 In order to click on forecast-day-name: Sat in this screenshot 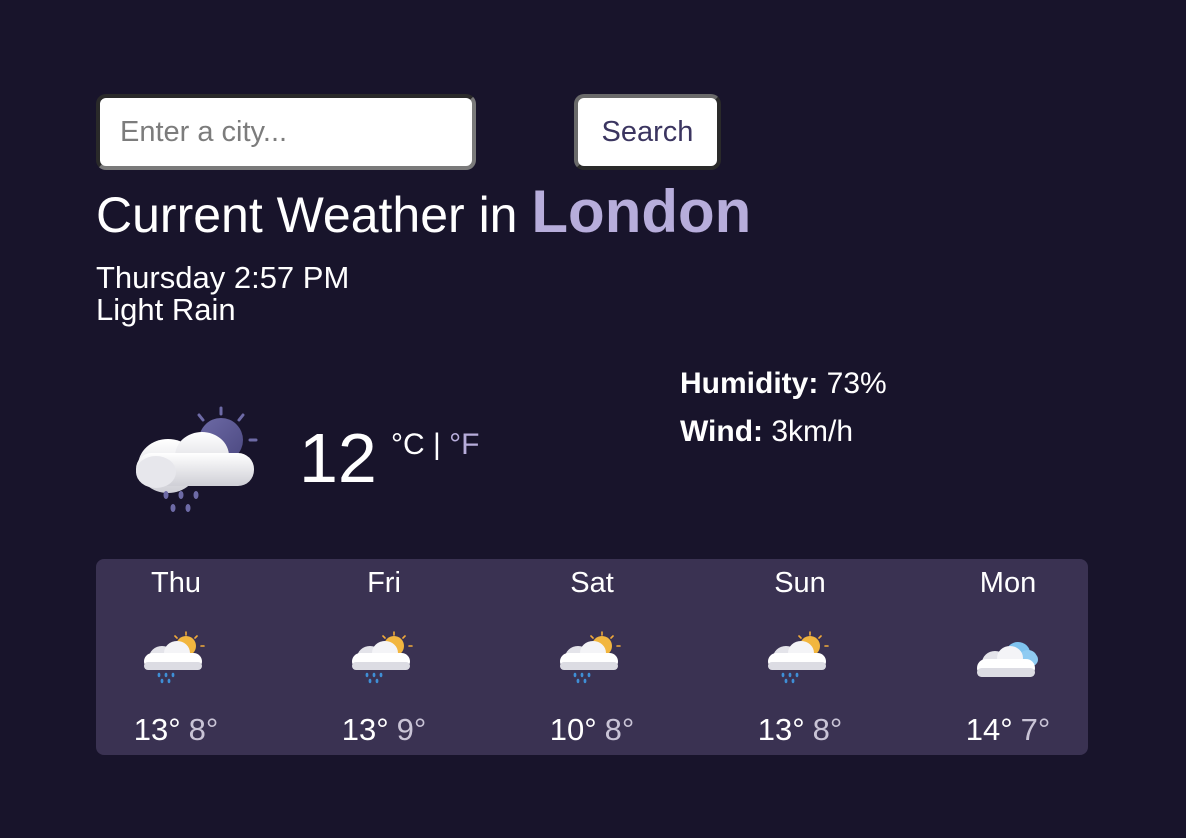, I will do `click(592, 583)`.